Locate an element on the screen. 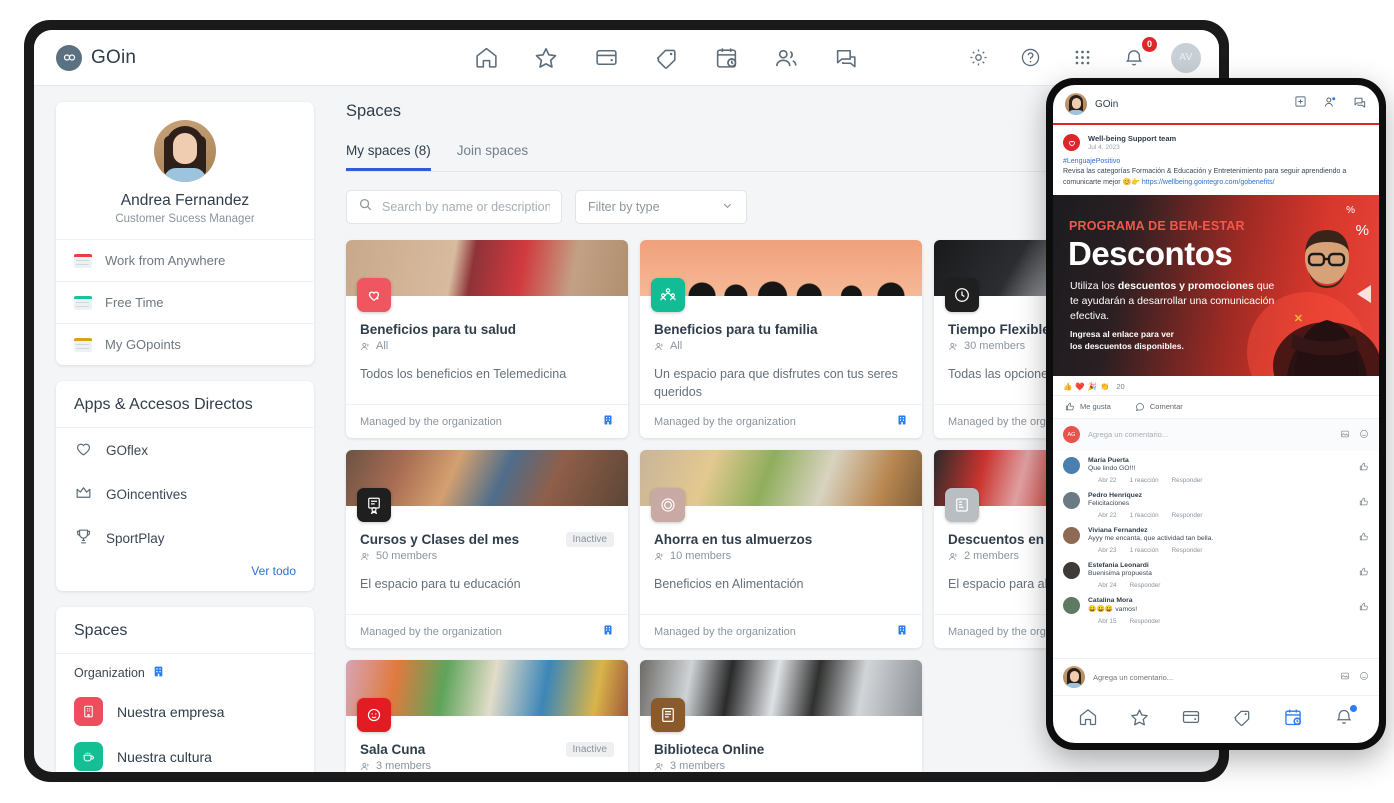 This screenshot has height=803, width=1394. tab-my-spaces: My spaces (8) is located at coordinates (388, 157).